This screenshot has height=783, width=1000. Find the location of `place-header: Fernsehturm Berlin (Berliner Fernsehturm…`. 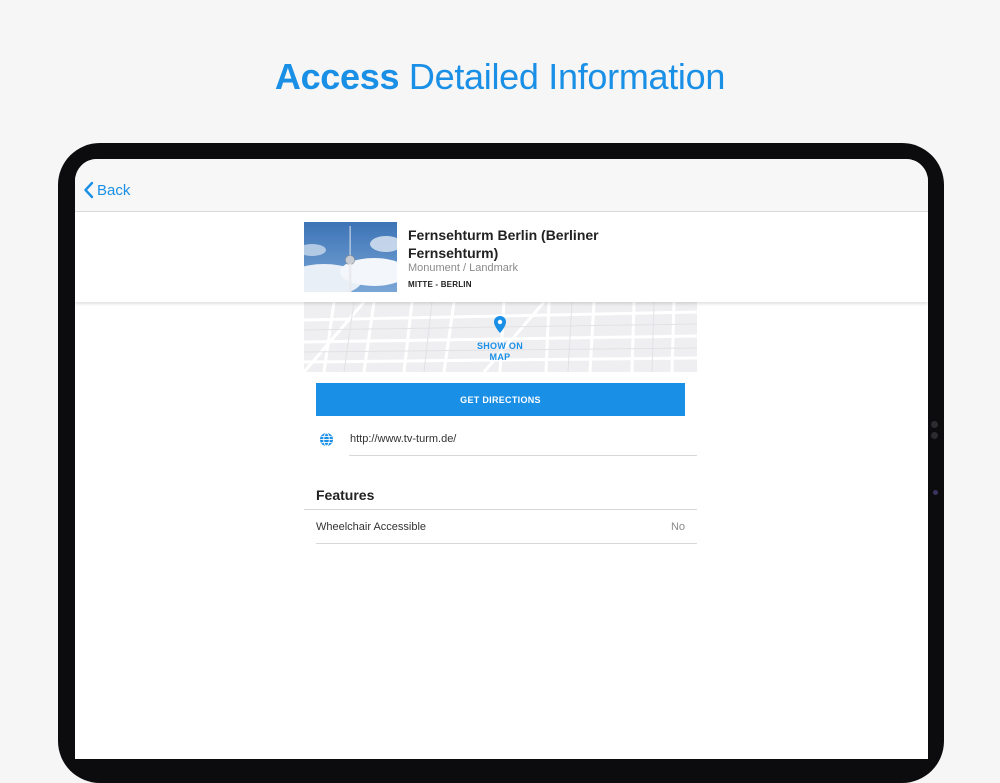

place-header: Fernsehturm Berlin (Berliner Fernsehturm… is located at coordinates (501, 257).